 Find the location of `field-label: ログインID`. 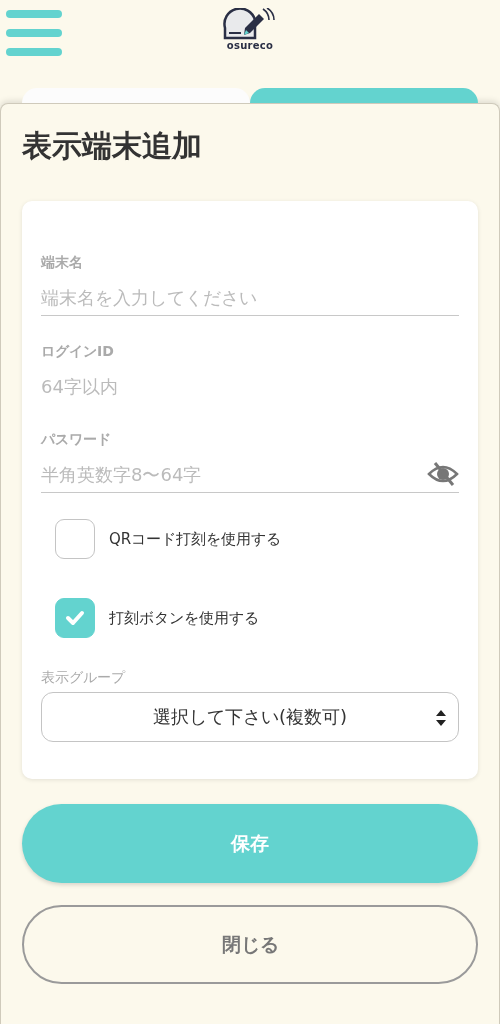

field-label: ログインID is located at coordinates (78, 351).